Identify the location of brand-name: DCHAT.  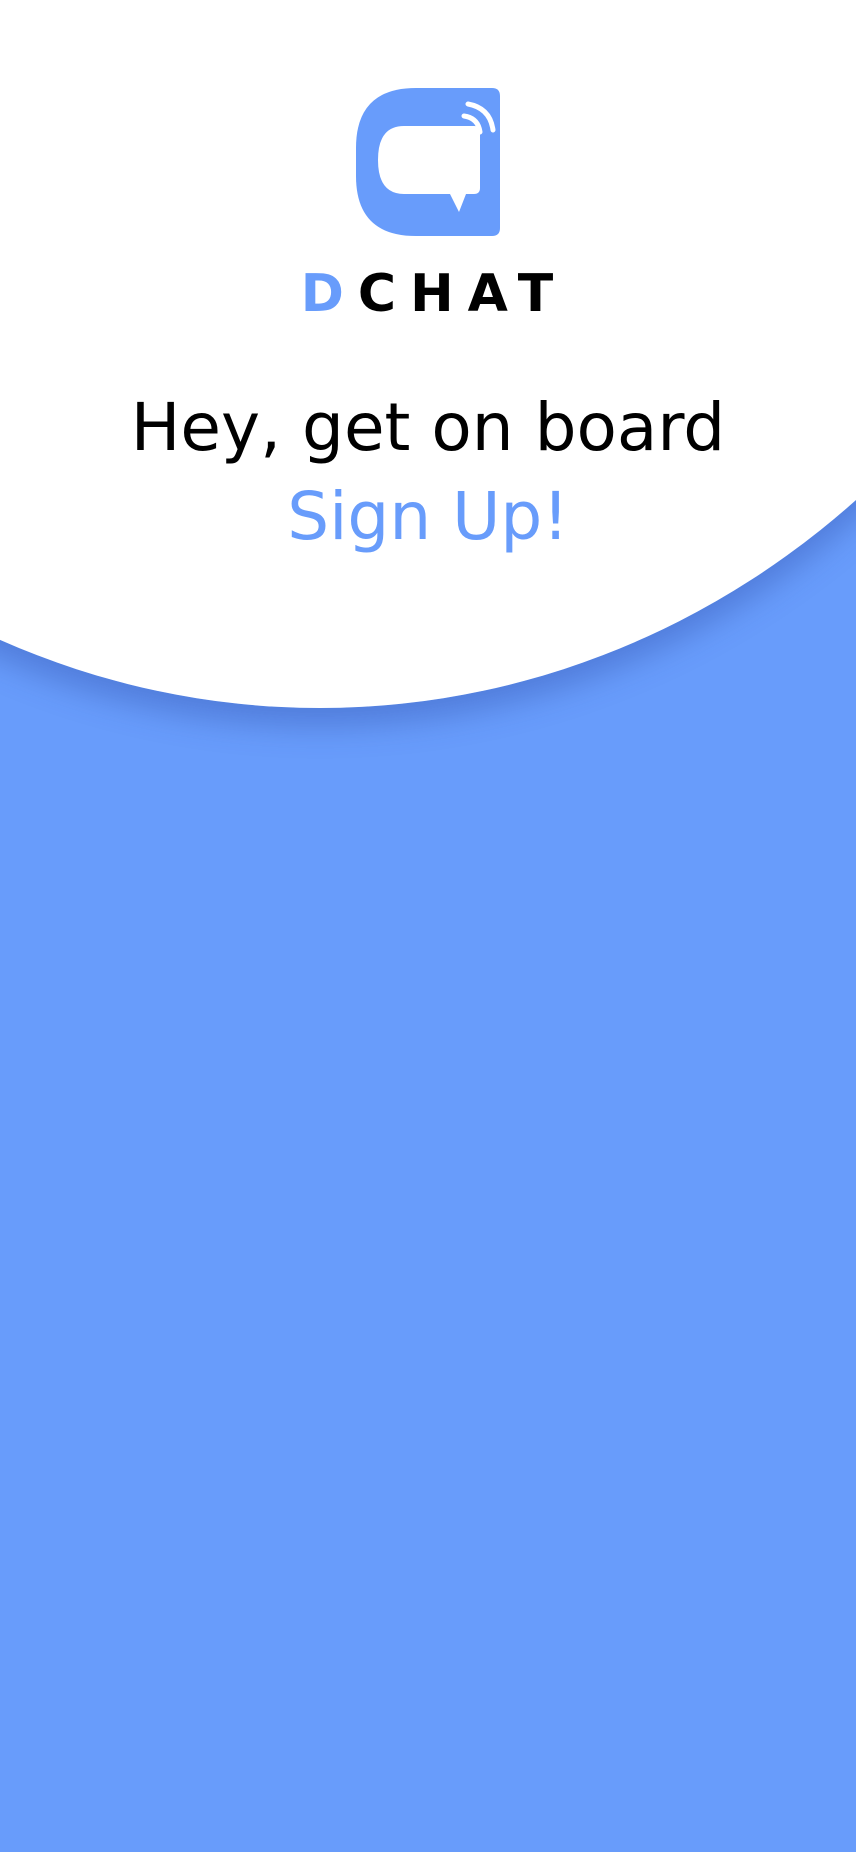
(428, 294).